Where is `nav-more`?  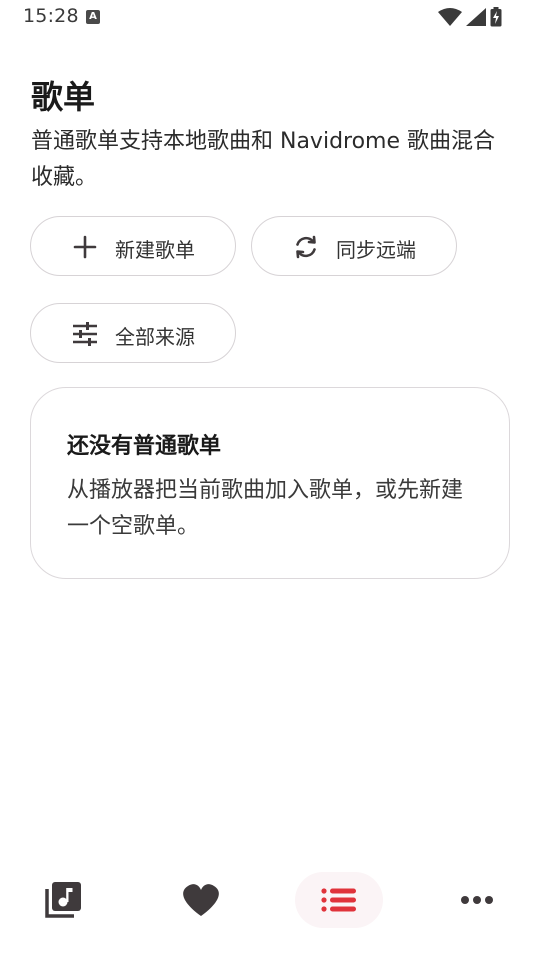 nav-more is located at coordinates (477, 900).